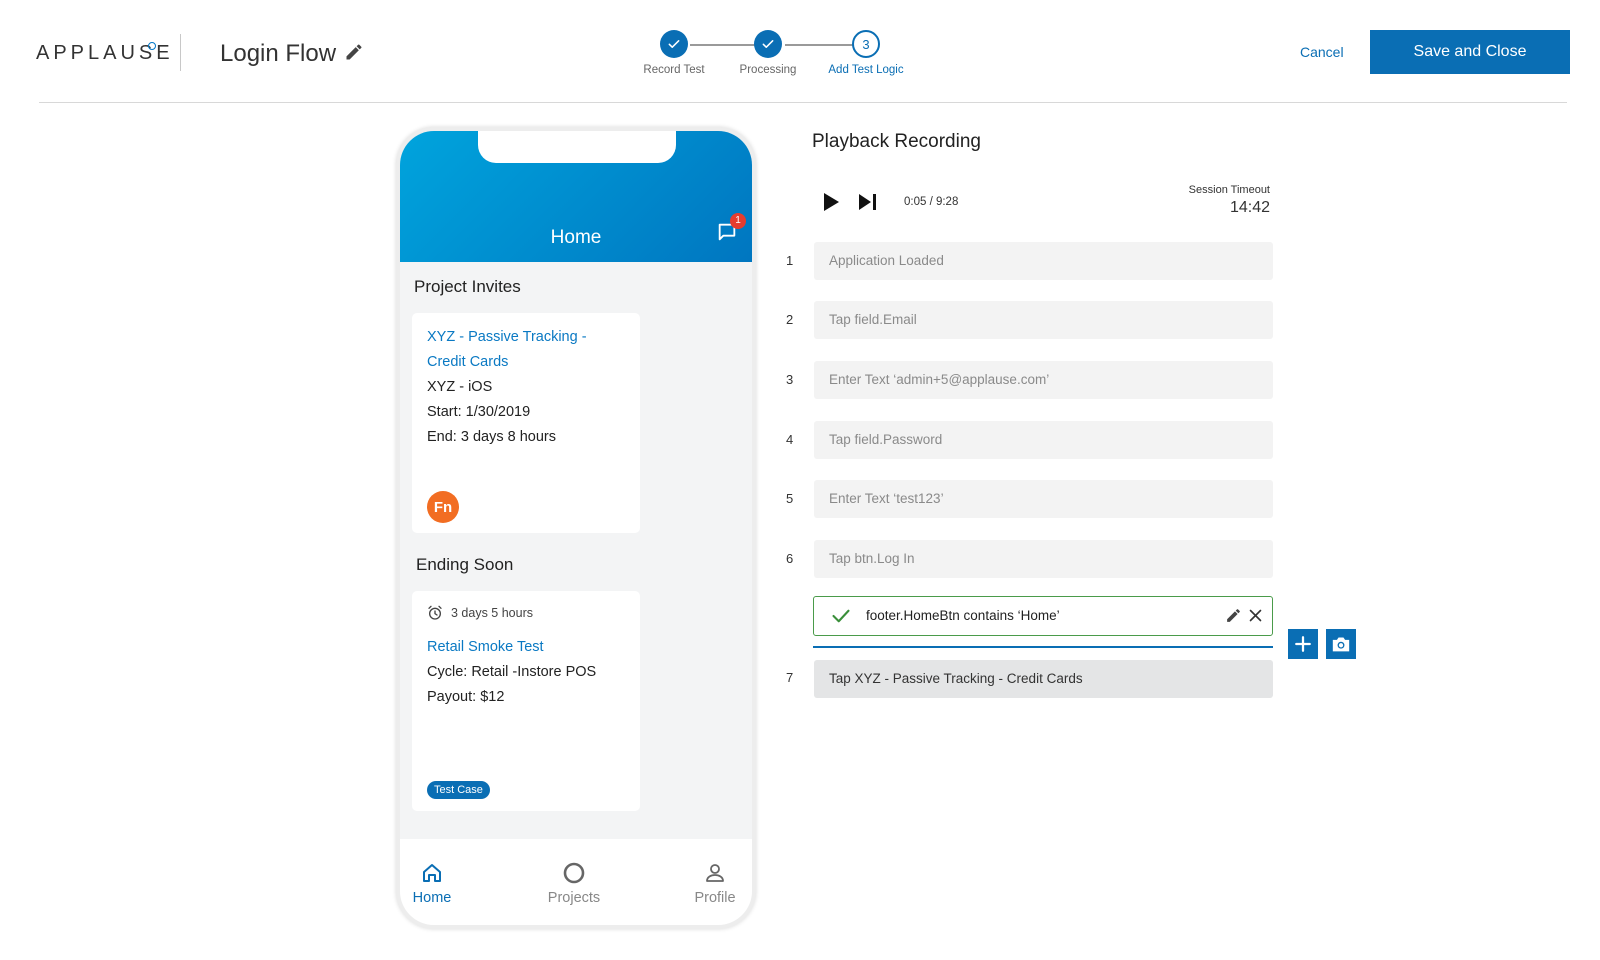 This screenshot has height=960, width=1600. Describe the element at coordinates (713, 883) in the screenshot. I see `tab-profile: Profile` at that location.